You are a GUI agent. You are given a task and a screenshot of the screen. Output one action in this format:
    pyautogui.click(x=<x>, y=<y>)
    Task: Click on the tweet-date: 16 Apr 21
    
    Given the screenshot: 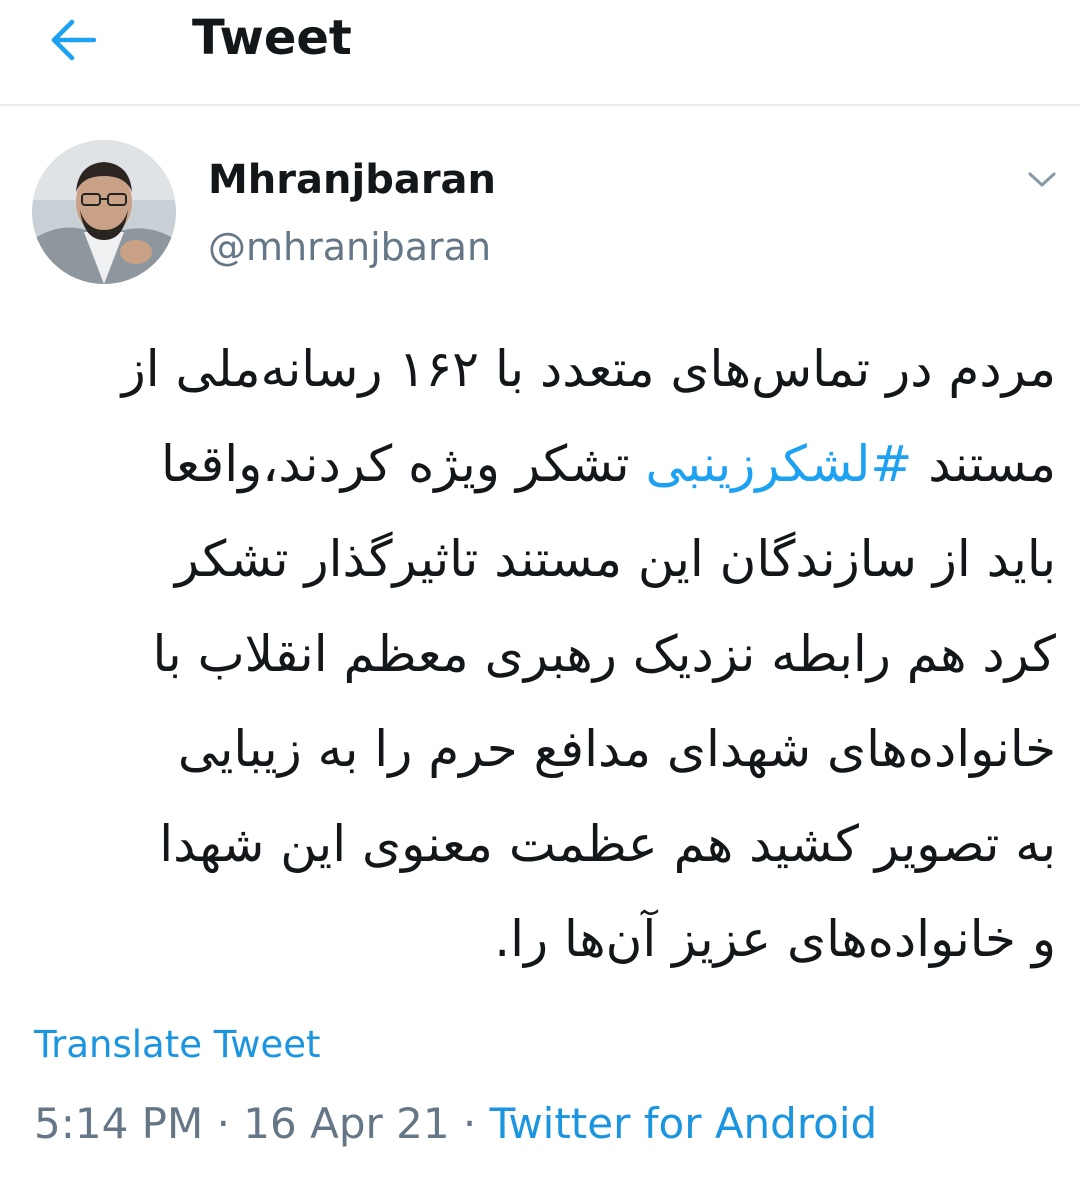 What is the action you would take?
    pyautogui.click(x=346, y=1123)
    